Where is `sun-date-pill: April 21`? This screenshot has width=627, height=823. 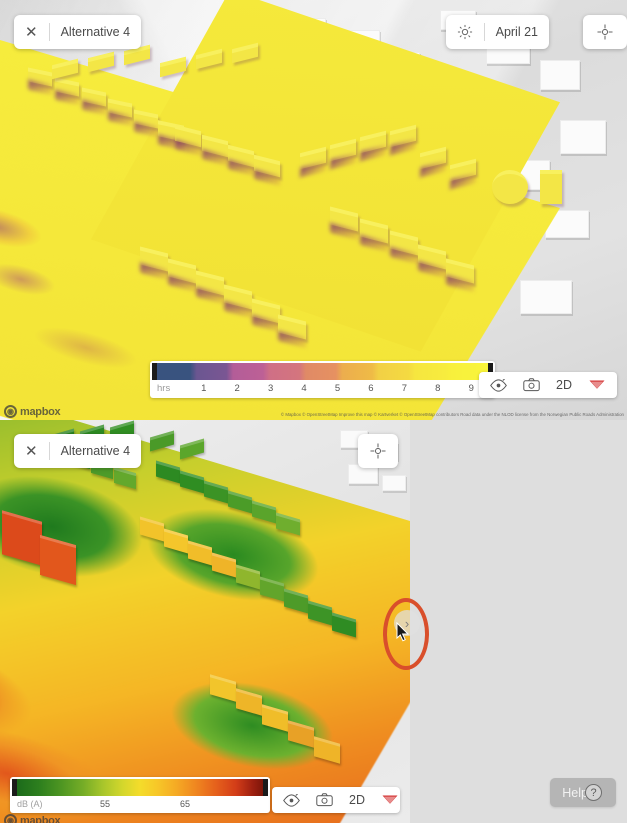
sun-date-pill: April 21 is located at coordinates (497, 32).